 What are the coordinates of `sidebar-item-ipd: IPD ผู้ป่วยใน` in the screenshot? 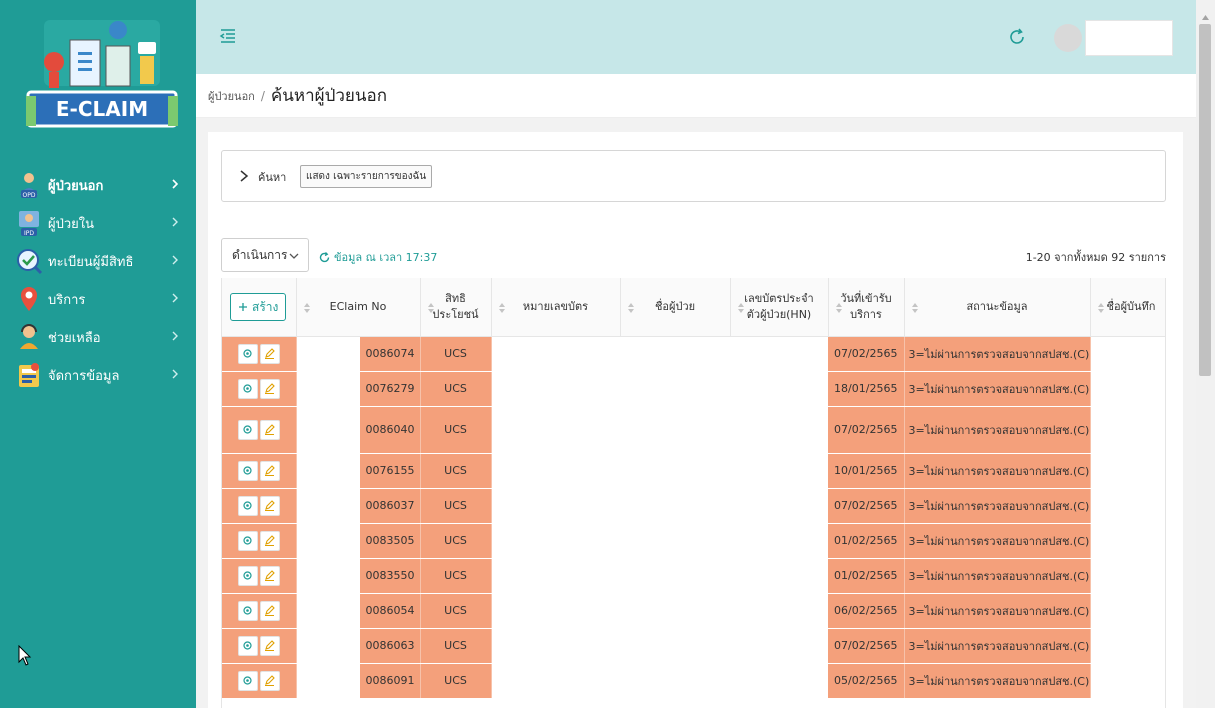 It's located at (98, 223).